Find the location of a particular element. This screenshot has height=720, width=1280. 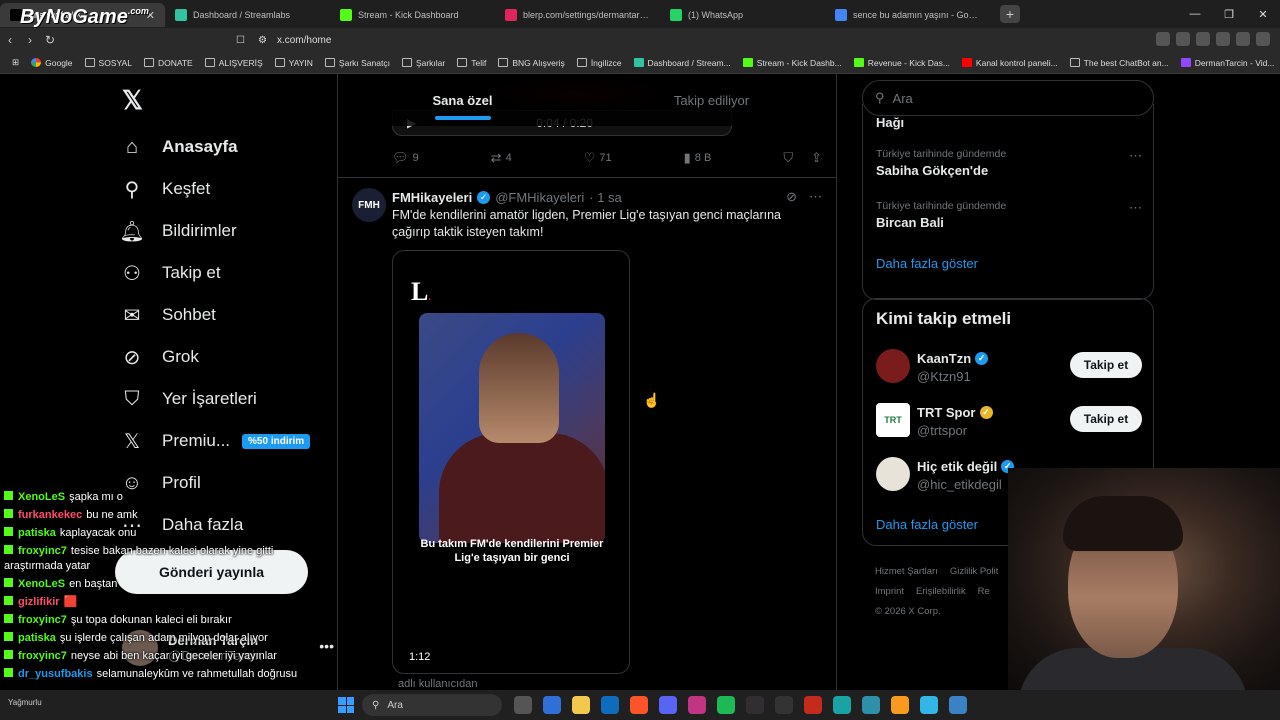

brave-icon is located at coordinates (639, 705).